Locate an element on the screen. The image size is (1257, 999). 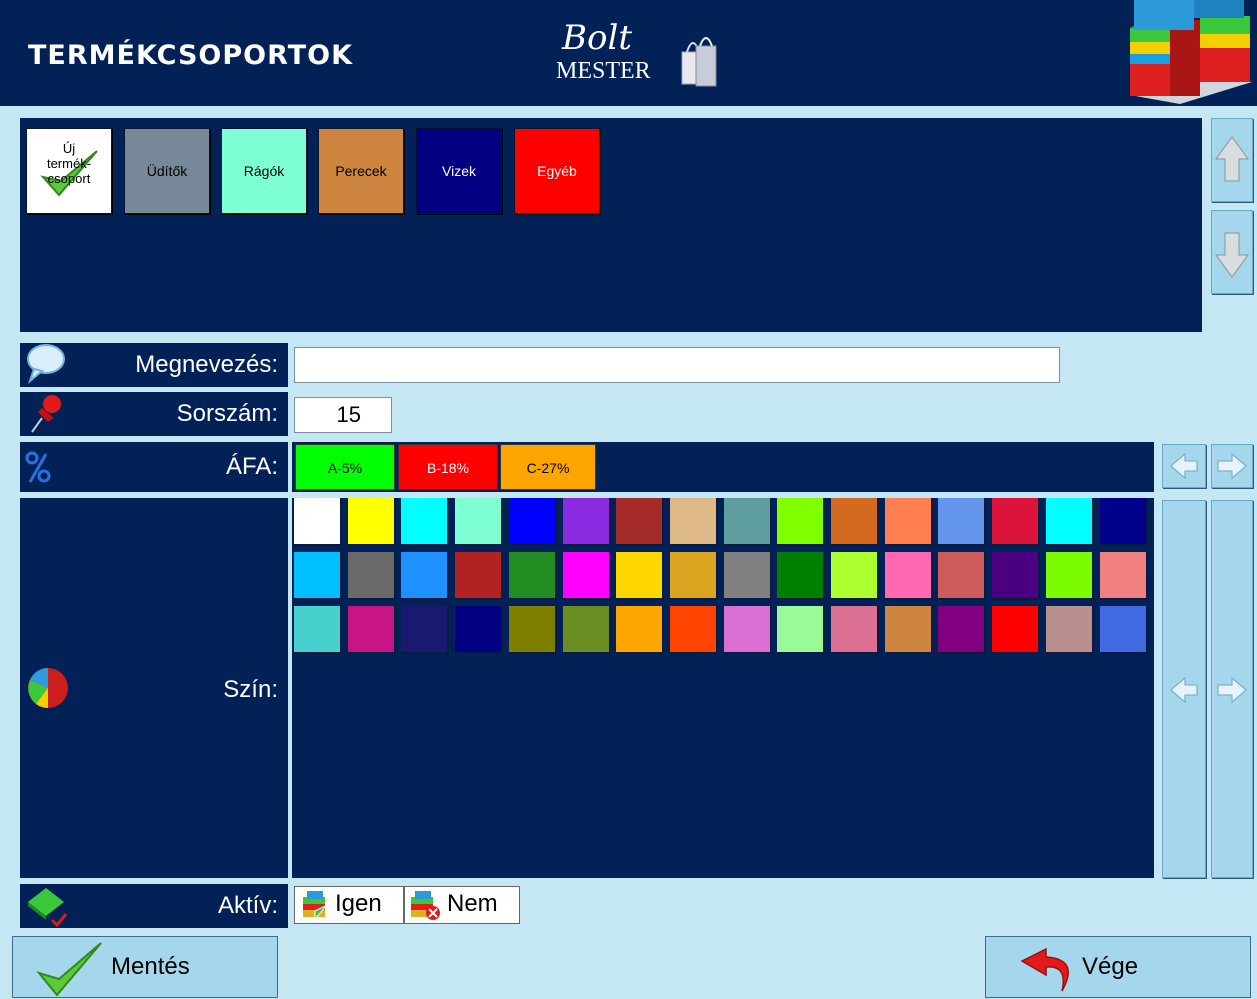
active-label: Aktív: is located at coordinates (247, 905).